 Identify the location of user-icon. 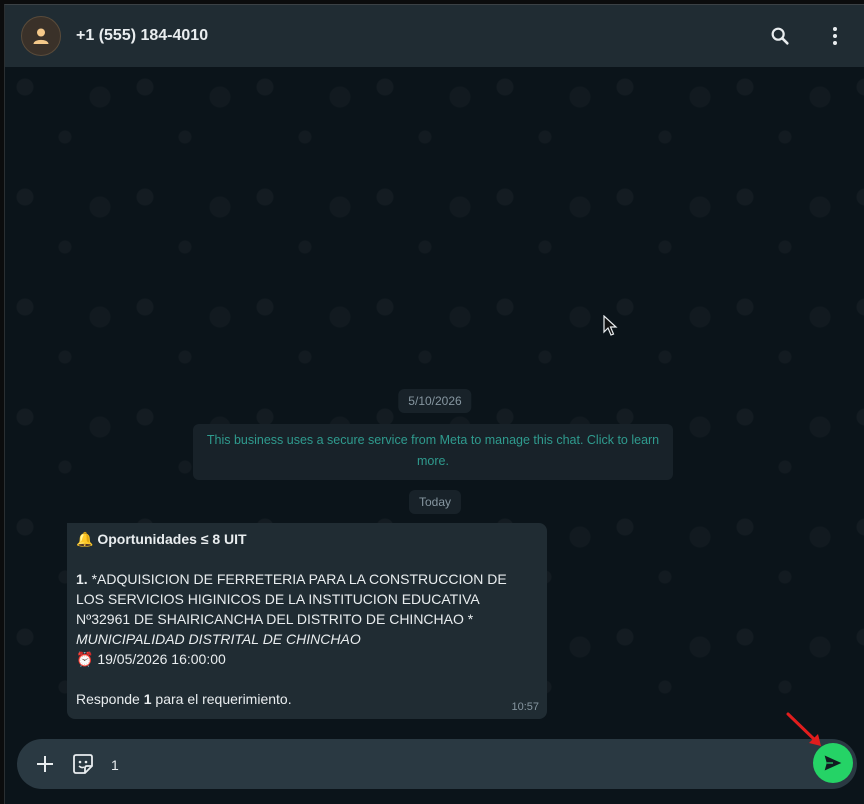
(41, 36).